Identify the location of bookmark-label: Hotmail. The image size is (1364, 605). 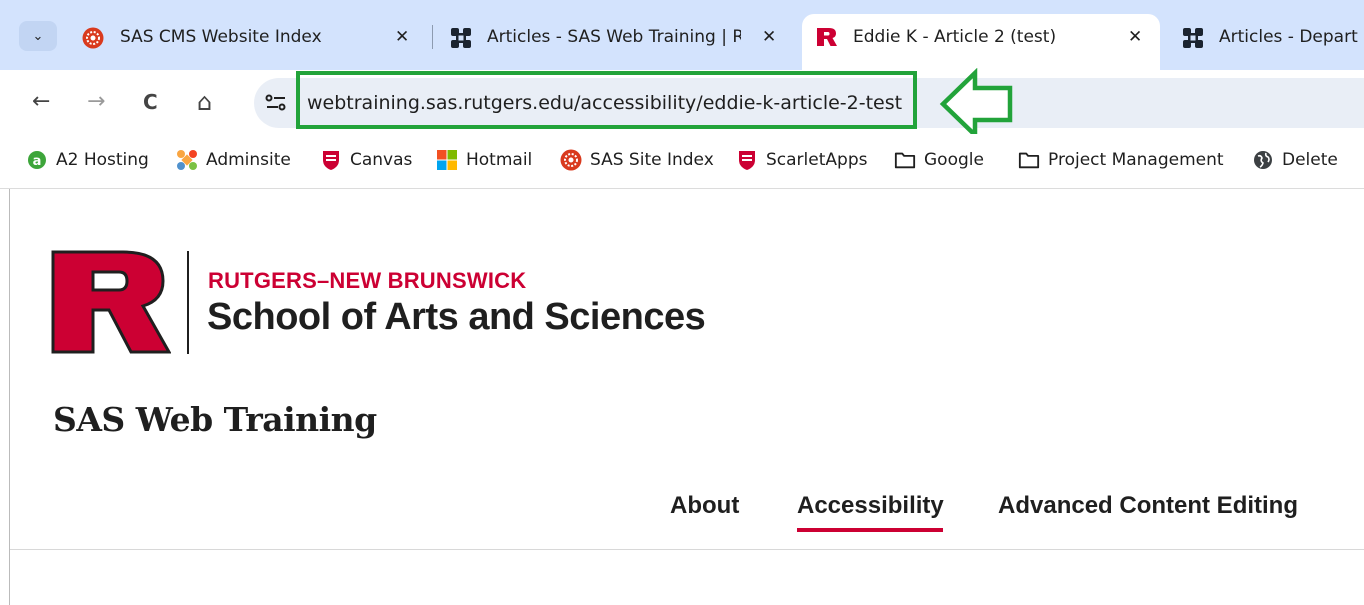
(499, 160).